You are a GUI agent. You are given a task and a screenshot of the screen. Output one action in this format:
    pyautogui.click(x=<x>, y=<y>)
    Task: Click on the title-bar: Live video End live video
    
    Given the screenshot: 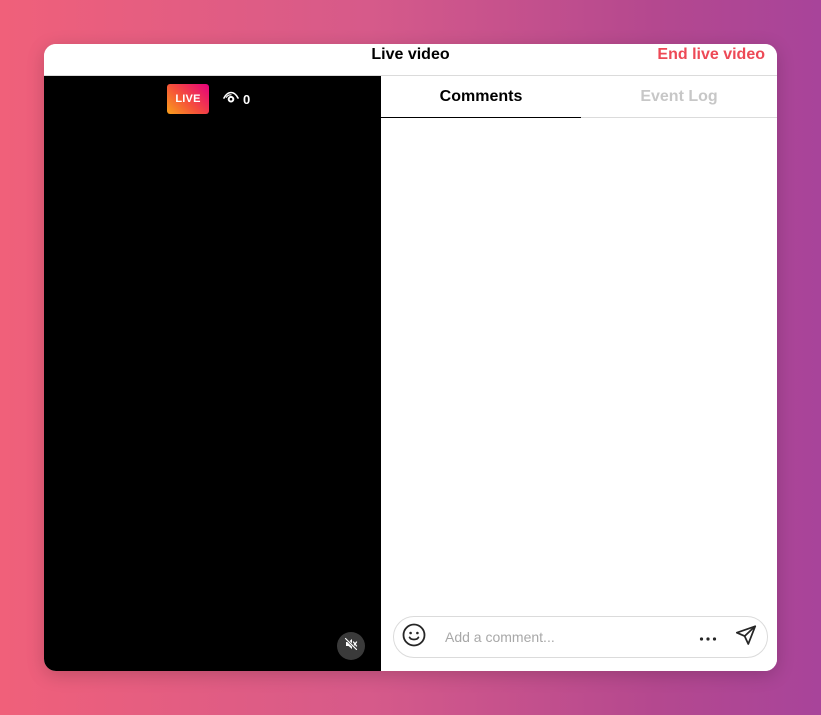 What is the action you would take?
    pyautogui.click(x=410, y=60)
    